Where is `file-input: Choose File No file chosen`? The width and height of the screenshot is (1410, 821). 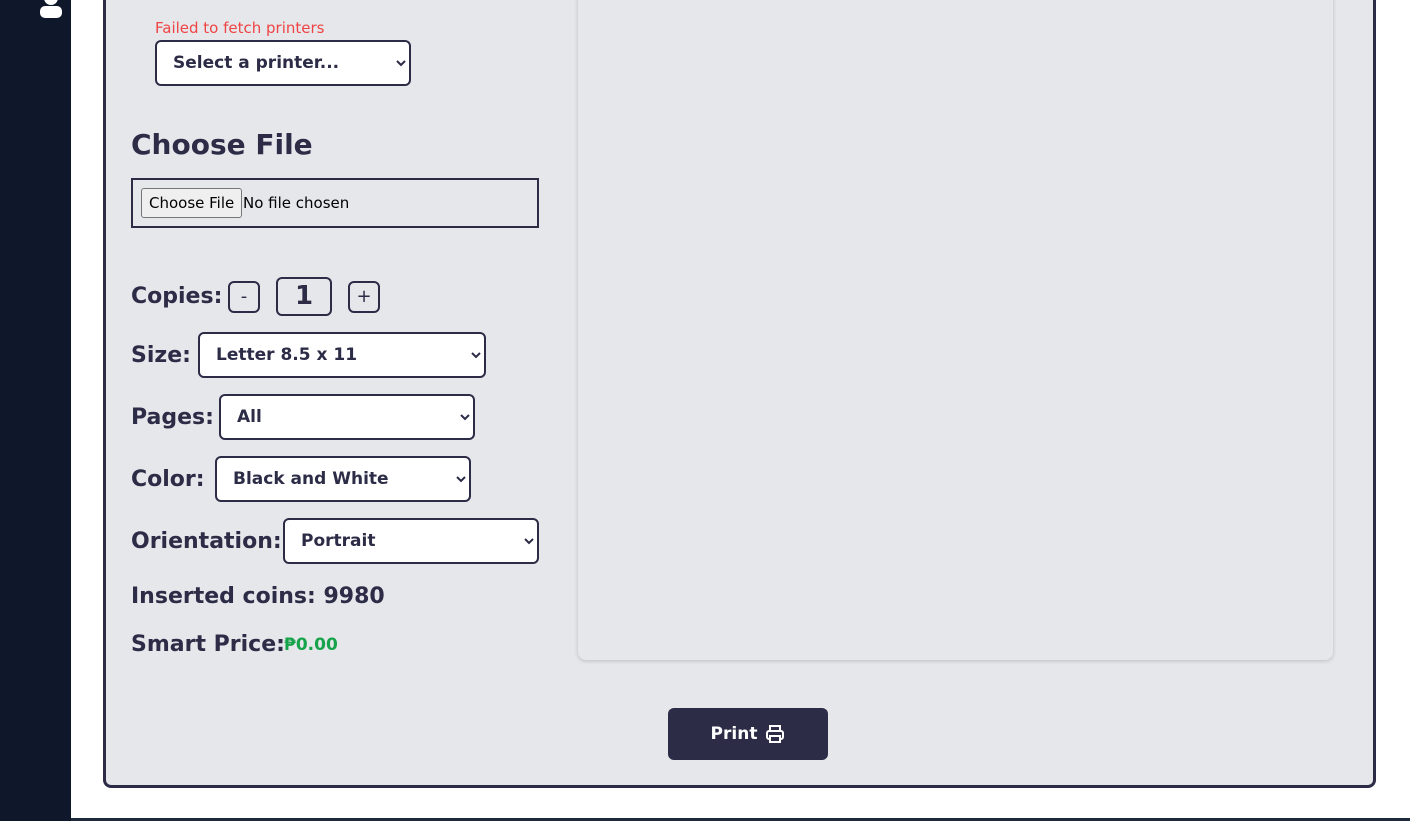
file-input: Choose File No file chosen is located at coordinates (335, 203).